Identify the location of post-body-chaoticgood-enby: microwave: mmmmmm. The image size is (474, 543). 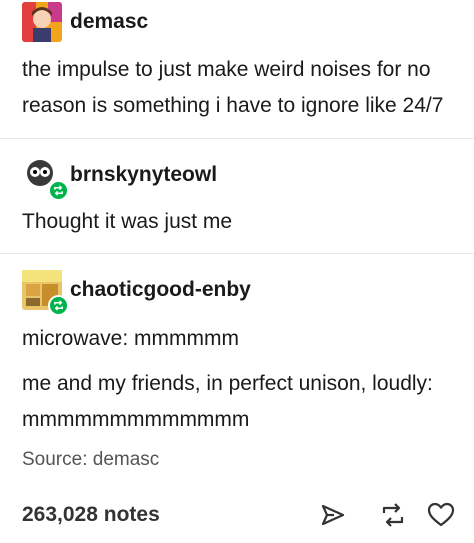
(130, 339).